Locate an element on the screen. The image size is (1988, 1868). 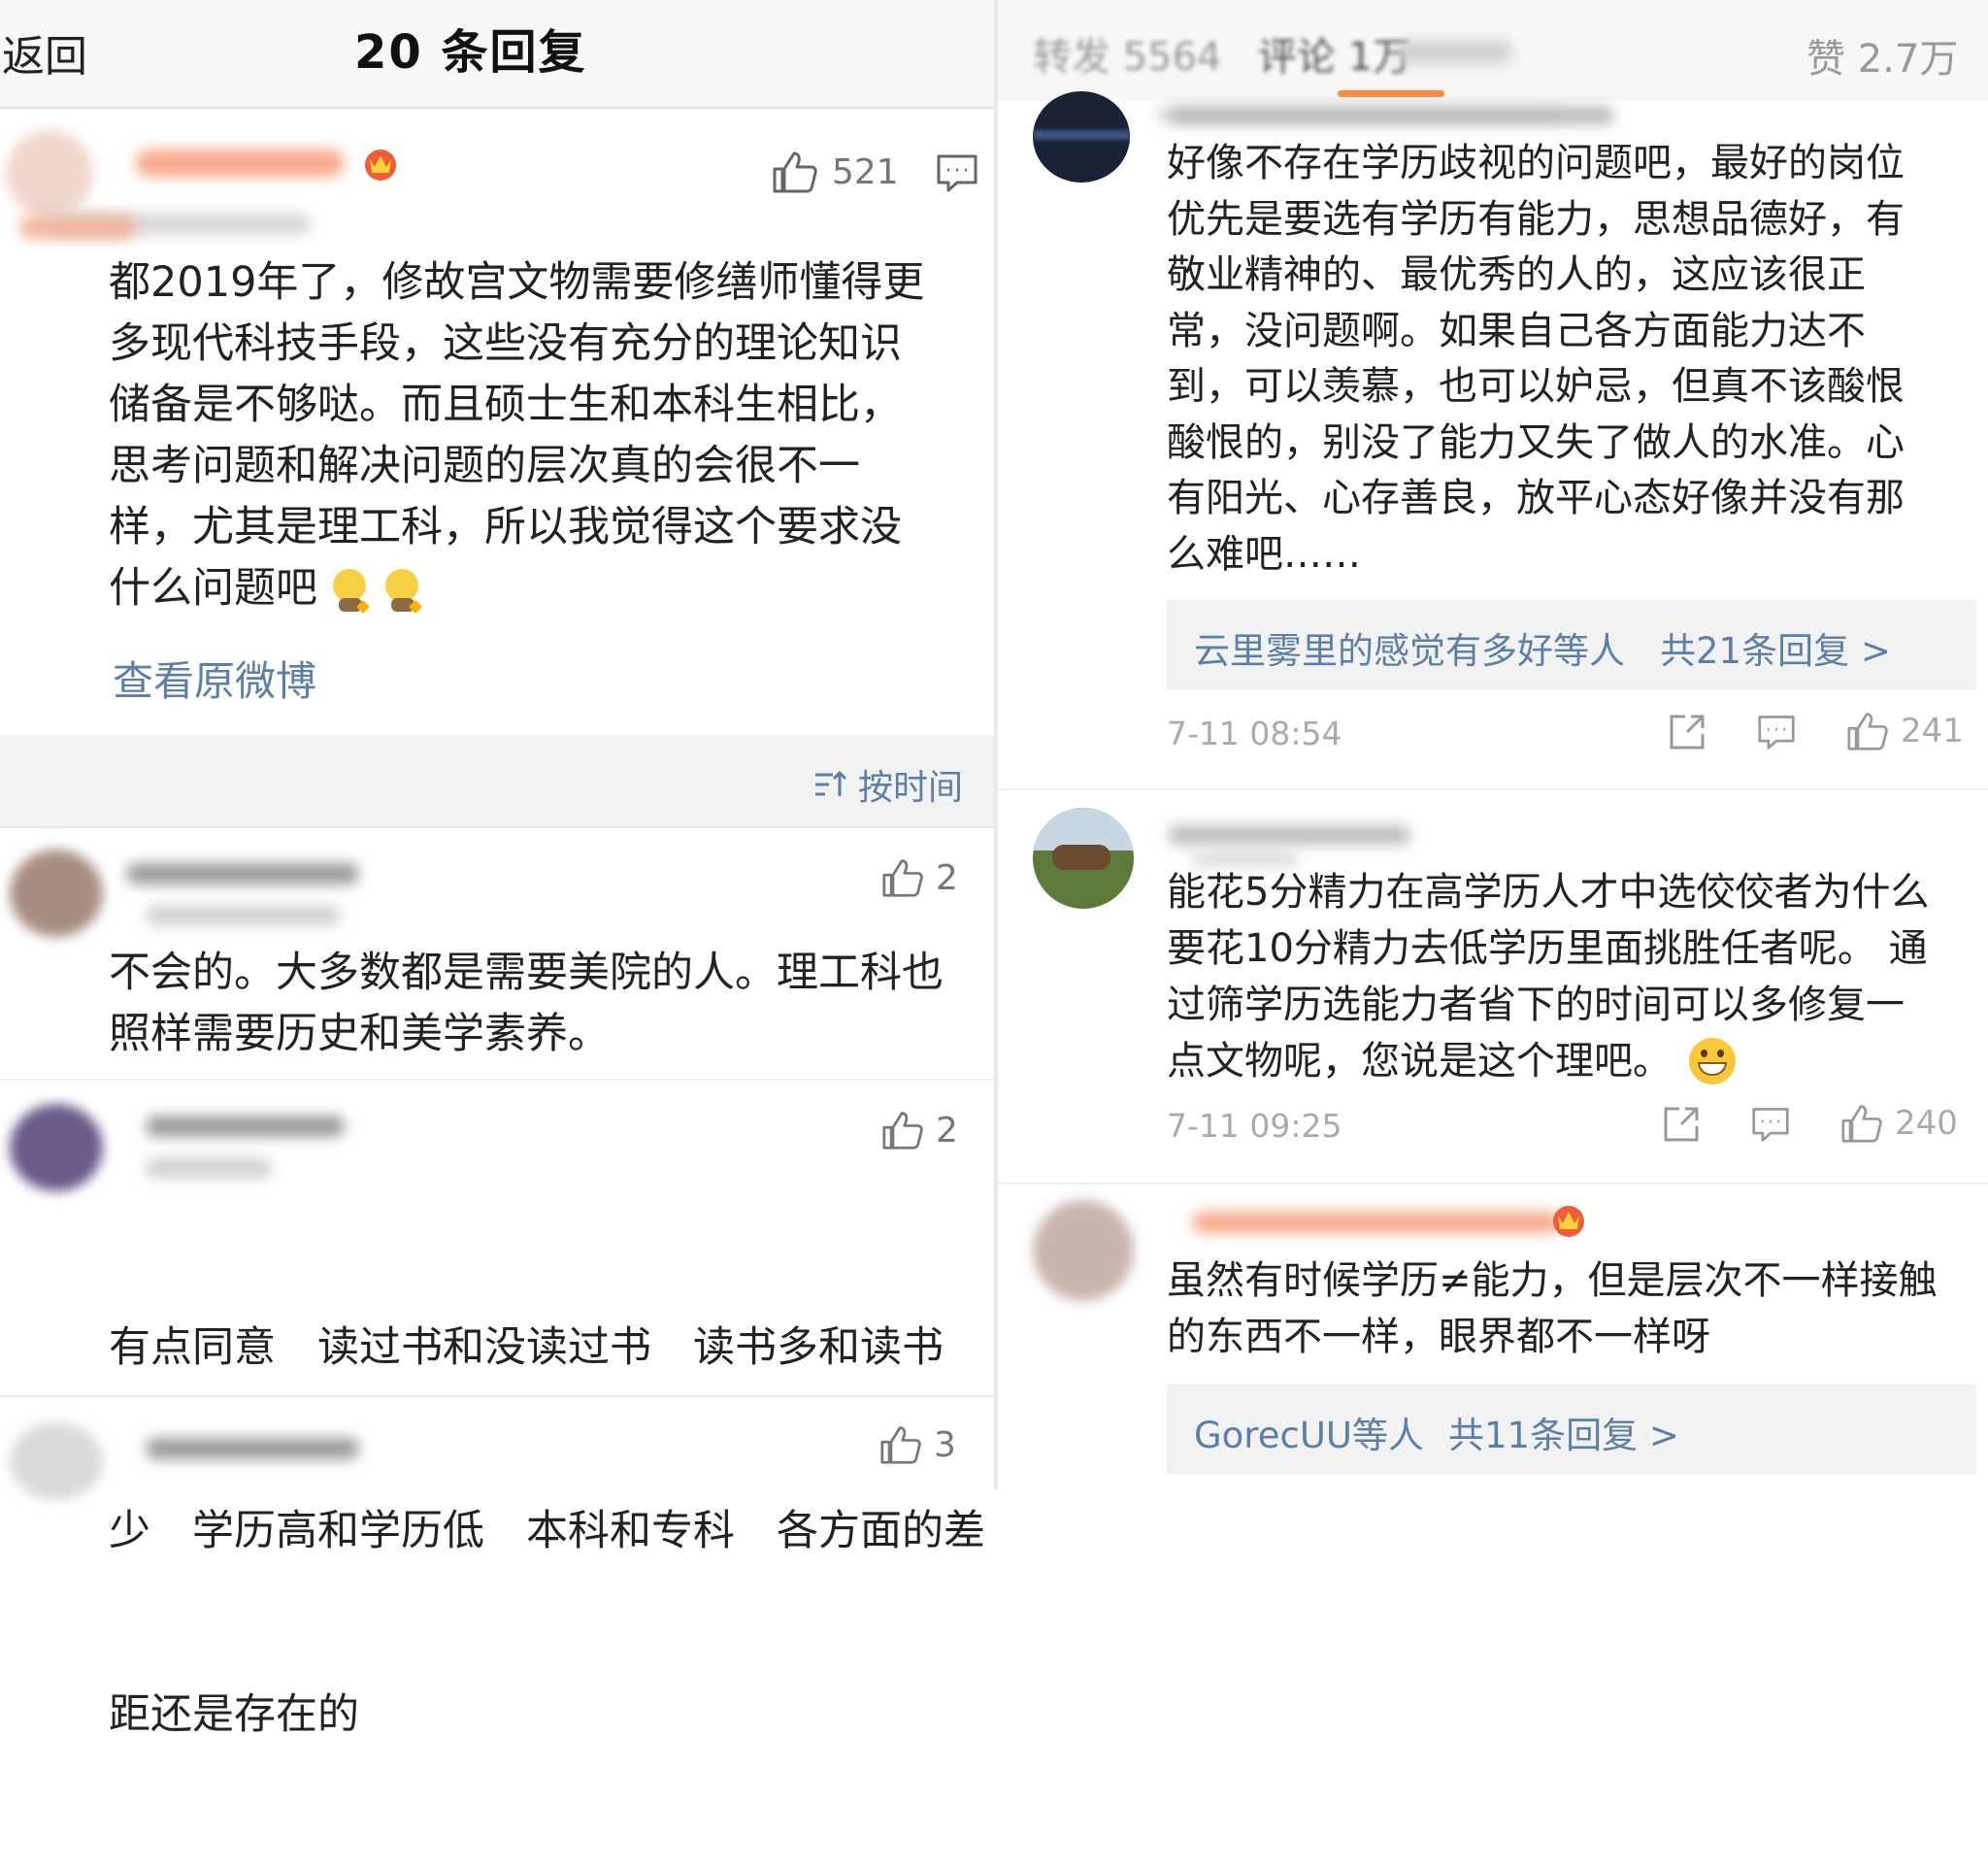
text-line: 虽然有时候学历≠能力，但是层次不一样接触 is located at coordinates (1553, 1280).